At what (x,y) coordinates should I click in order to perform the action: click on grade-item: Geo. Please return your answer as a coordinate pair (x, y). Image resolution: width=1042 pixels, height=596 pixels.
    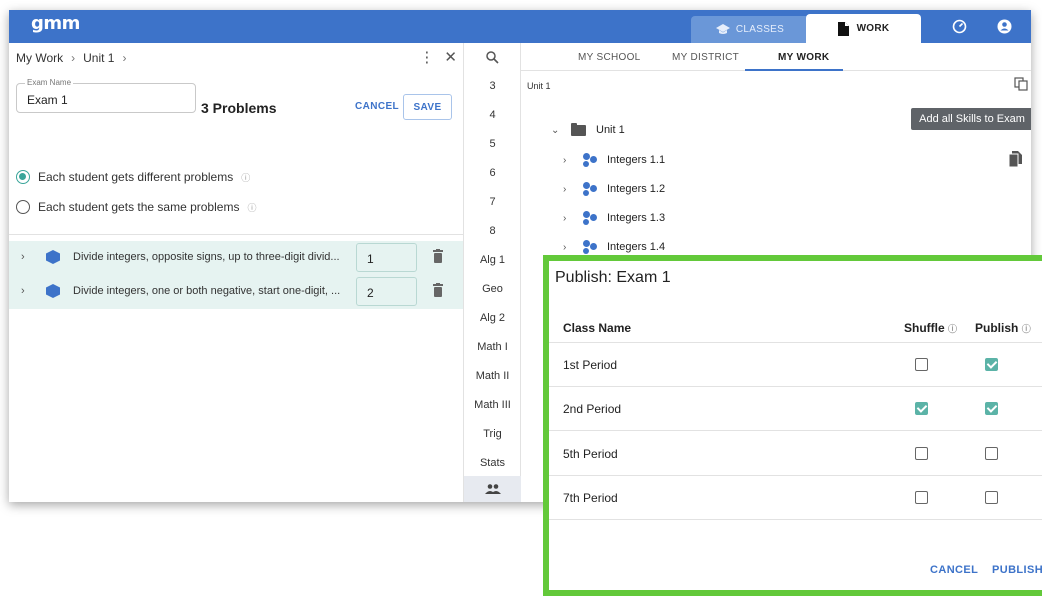
    Looking at the image, I should click on (492, 289).